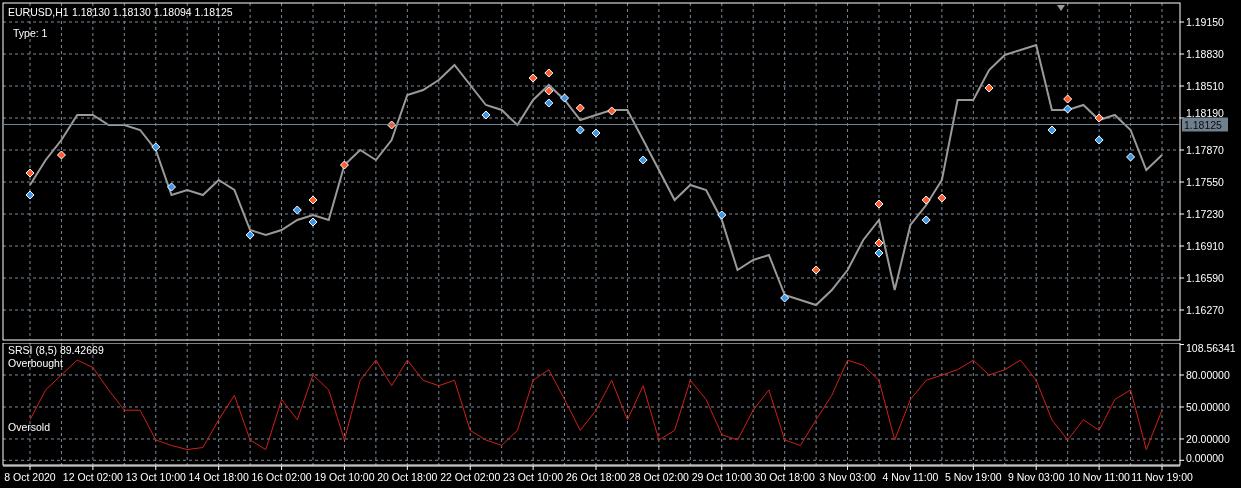 Image resolution: width=1241 pixels, height=488 pixels. Describe the element at coordinates (847, 477) in the screenshot. I see `time-axis-label: 3 Nov 03:00` at that location.